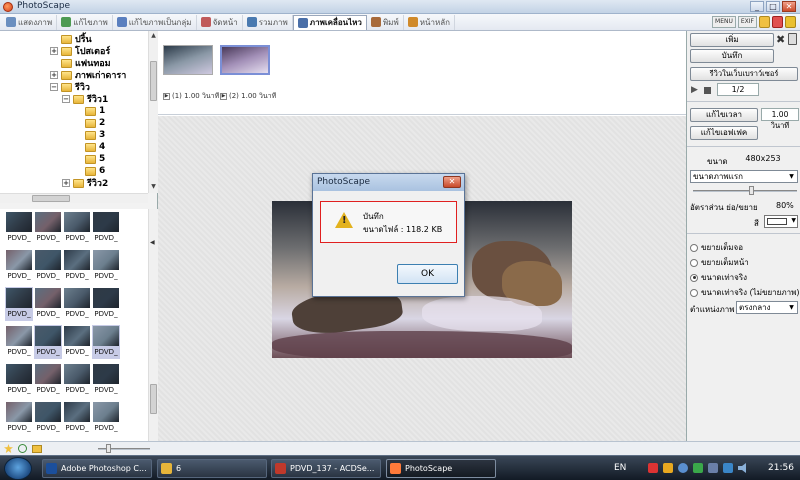 This screenshot has width=800, height=480. Describe the element at coordinates (89, 123) in the screenshot. I see `tree-item: 2` at that location.